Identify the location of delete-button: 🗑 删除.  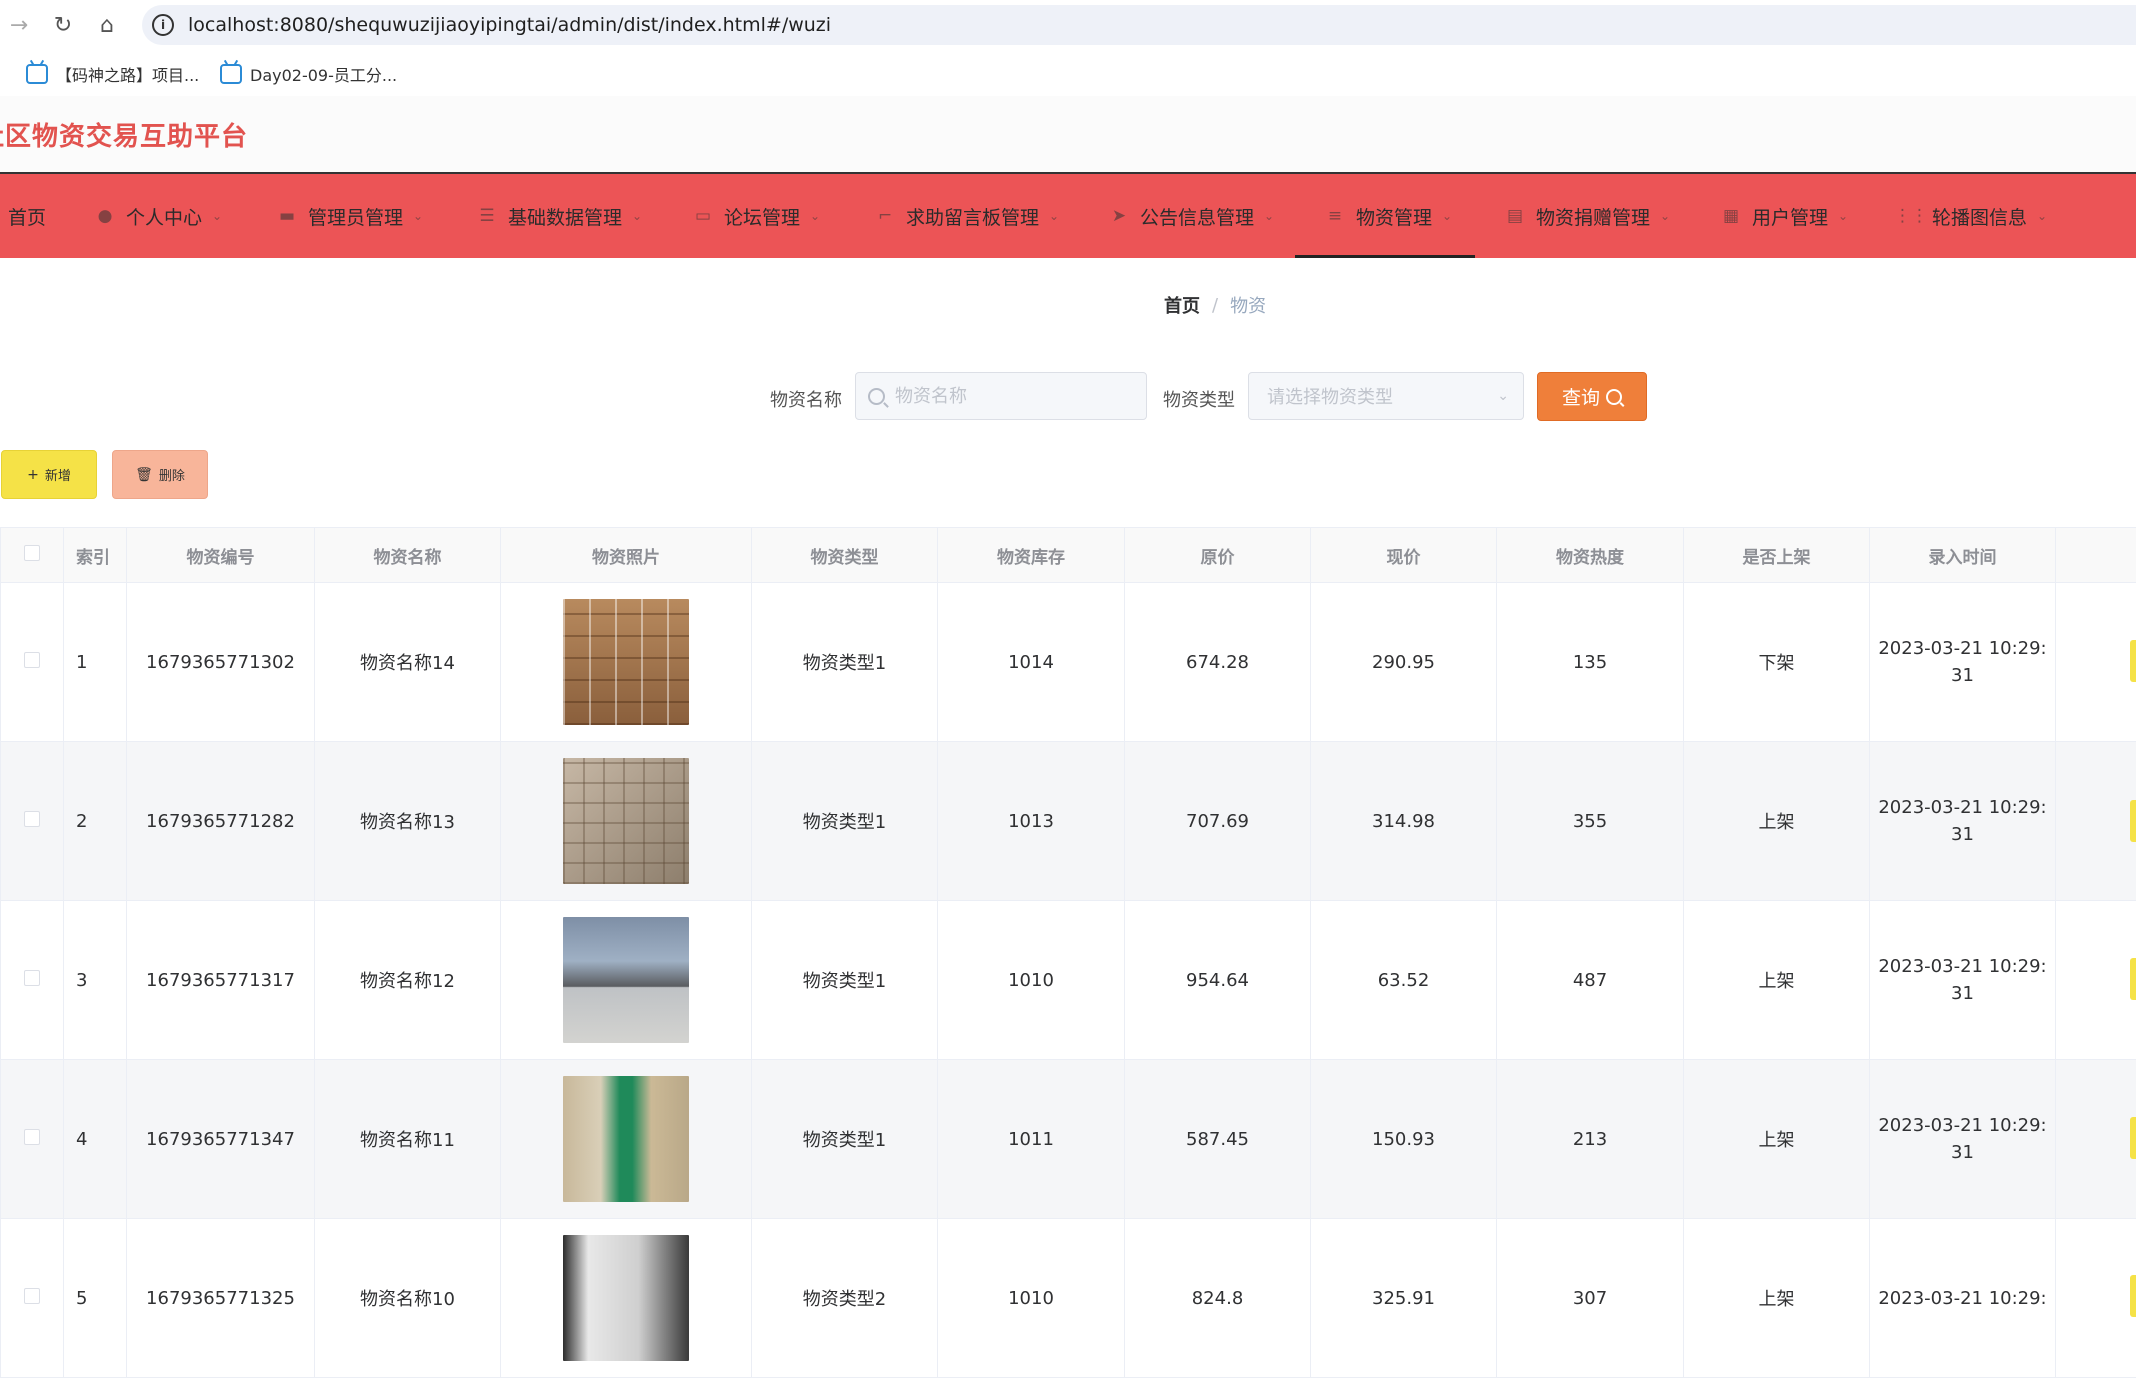
(160, 474).